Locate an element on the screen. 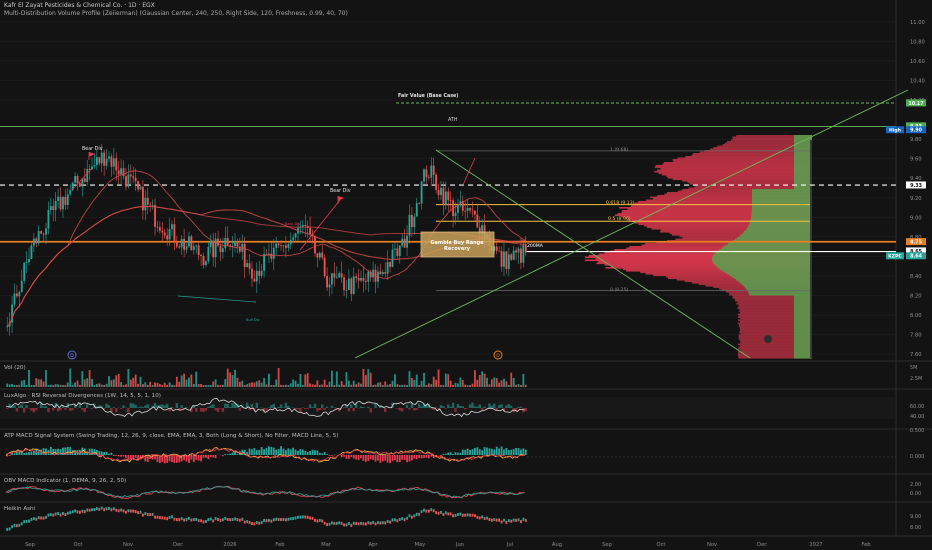 This screenshot has width=932, height=550. price-tick-label: 11.00 is located at coordinates (917, 23).